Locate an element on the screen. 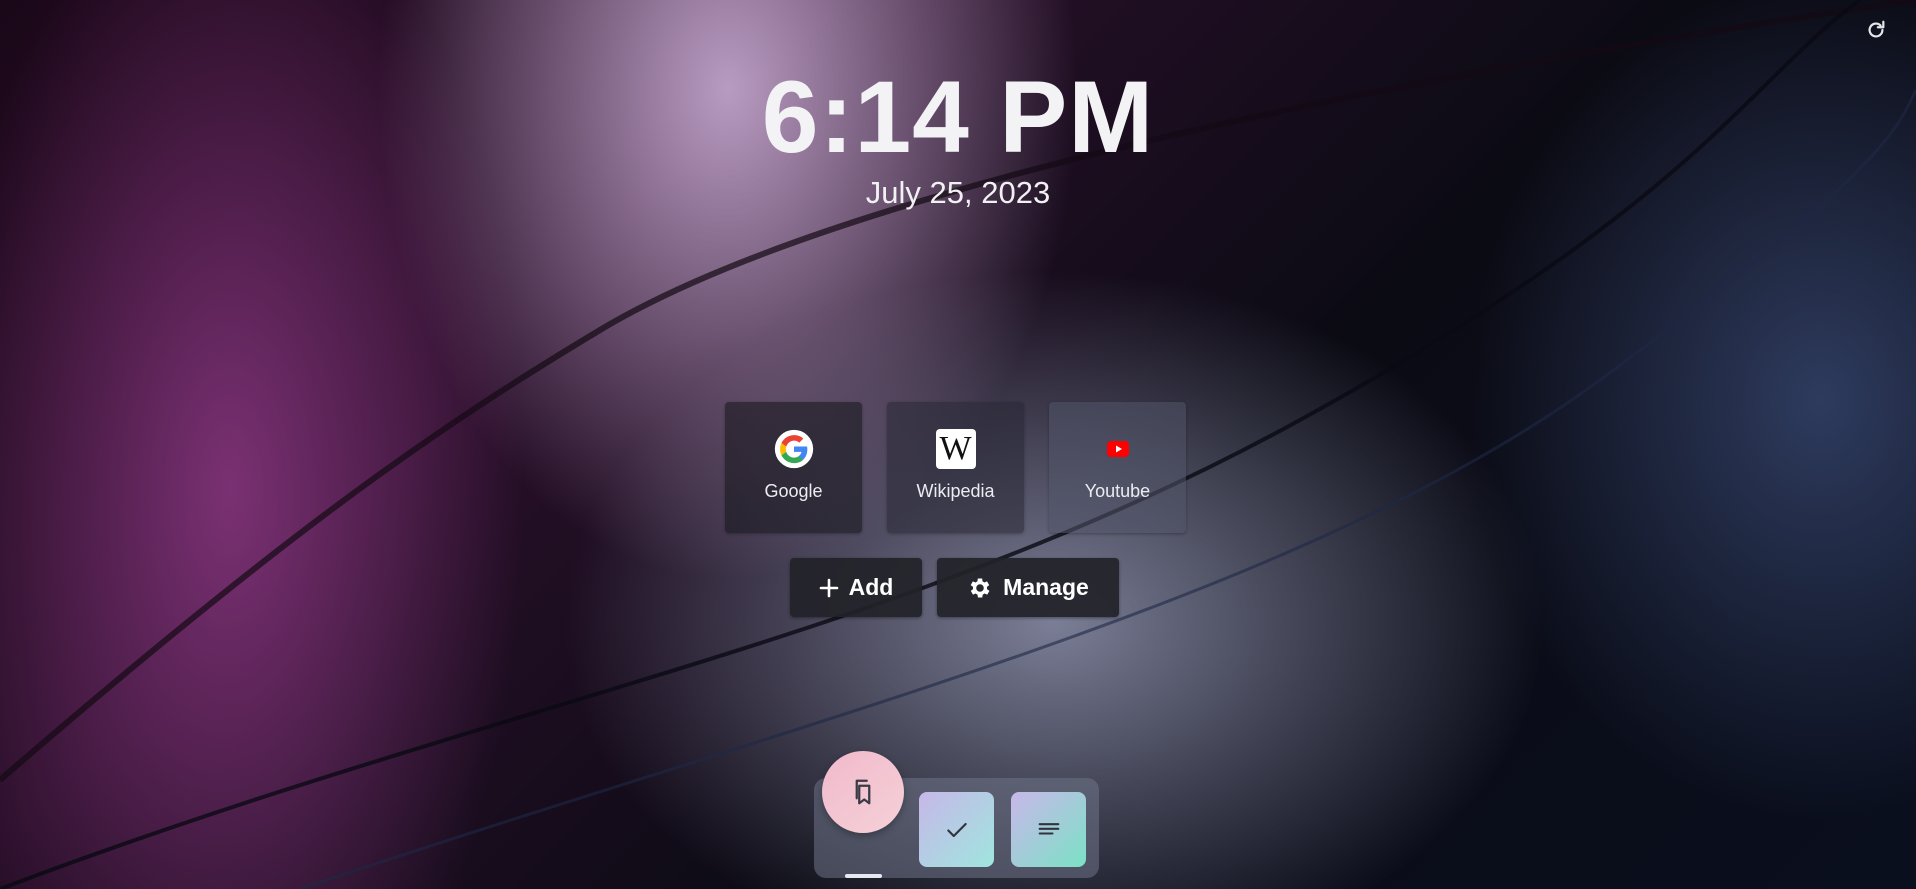 The image size is (1916, 889). shortcut-wikipedia: W Wikipedia is located at coordinates (955, 467).